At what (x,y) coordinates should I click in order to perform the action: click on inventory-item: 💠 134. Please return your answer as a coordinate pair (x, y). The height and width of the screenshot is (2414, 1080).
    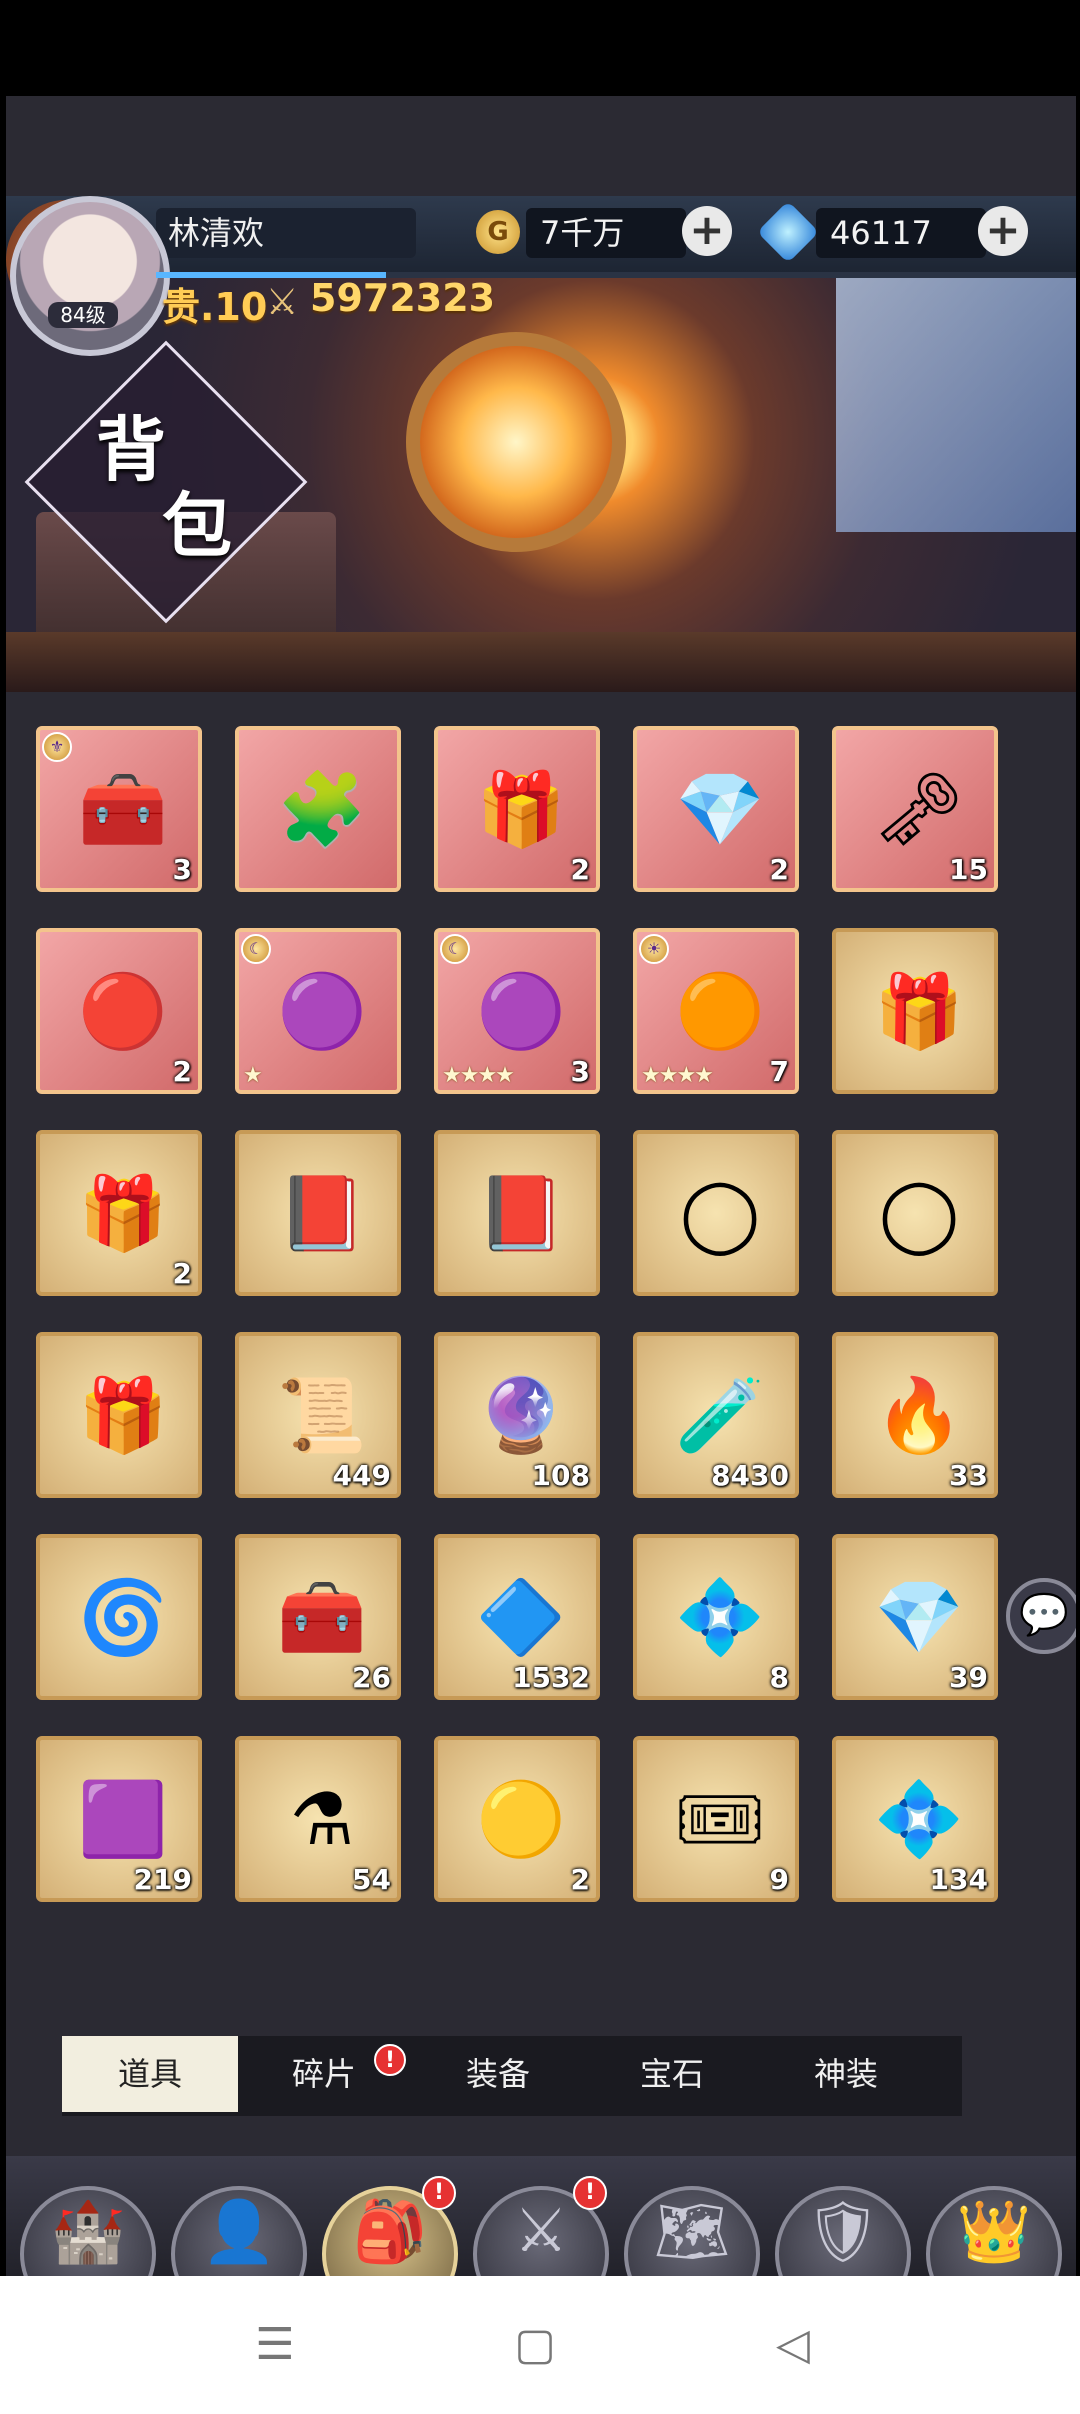
    Looking at the image, I should click on (915, 1819).